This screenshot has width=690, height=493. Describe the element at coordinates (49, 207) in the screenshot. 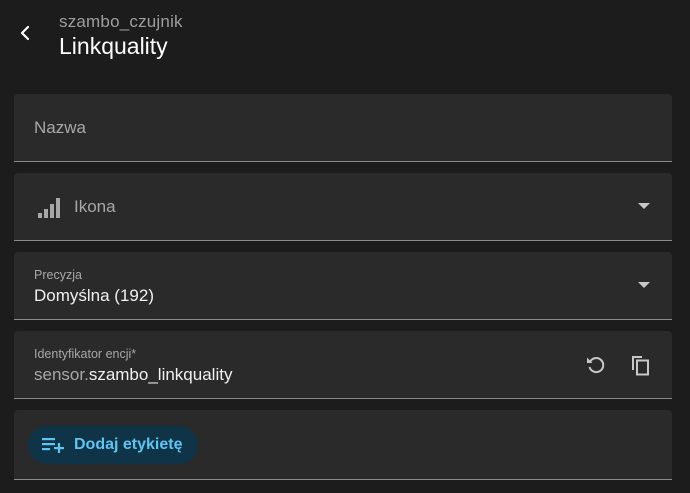

I see `signal-bars-icon` at that location.